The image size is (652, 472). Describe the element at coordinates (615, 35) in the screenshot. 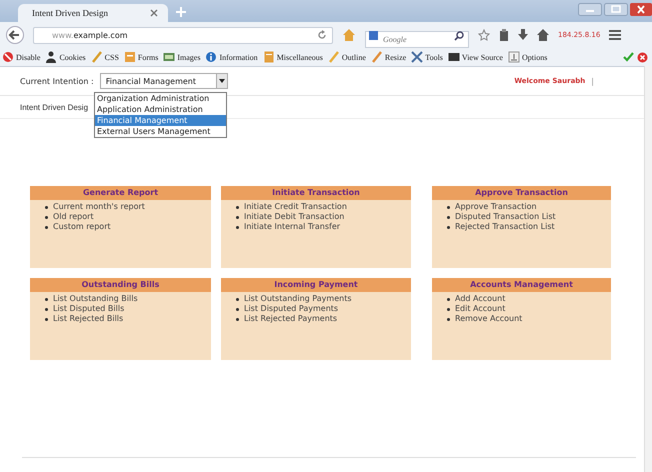

I see `menu-icon` at that location.